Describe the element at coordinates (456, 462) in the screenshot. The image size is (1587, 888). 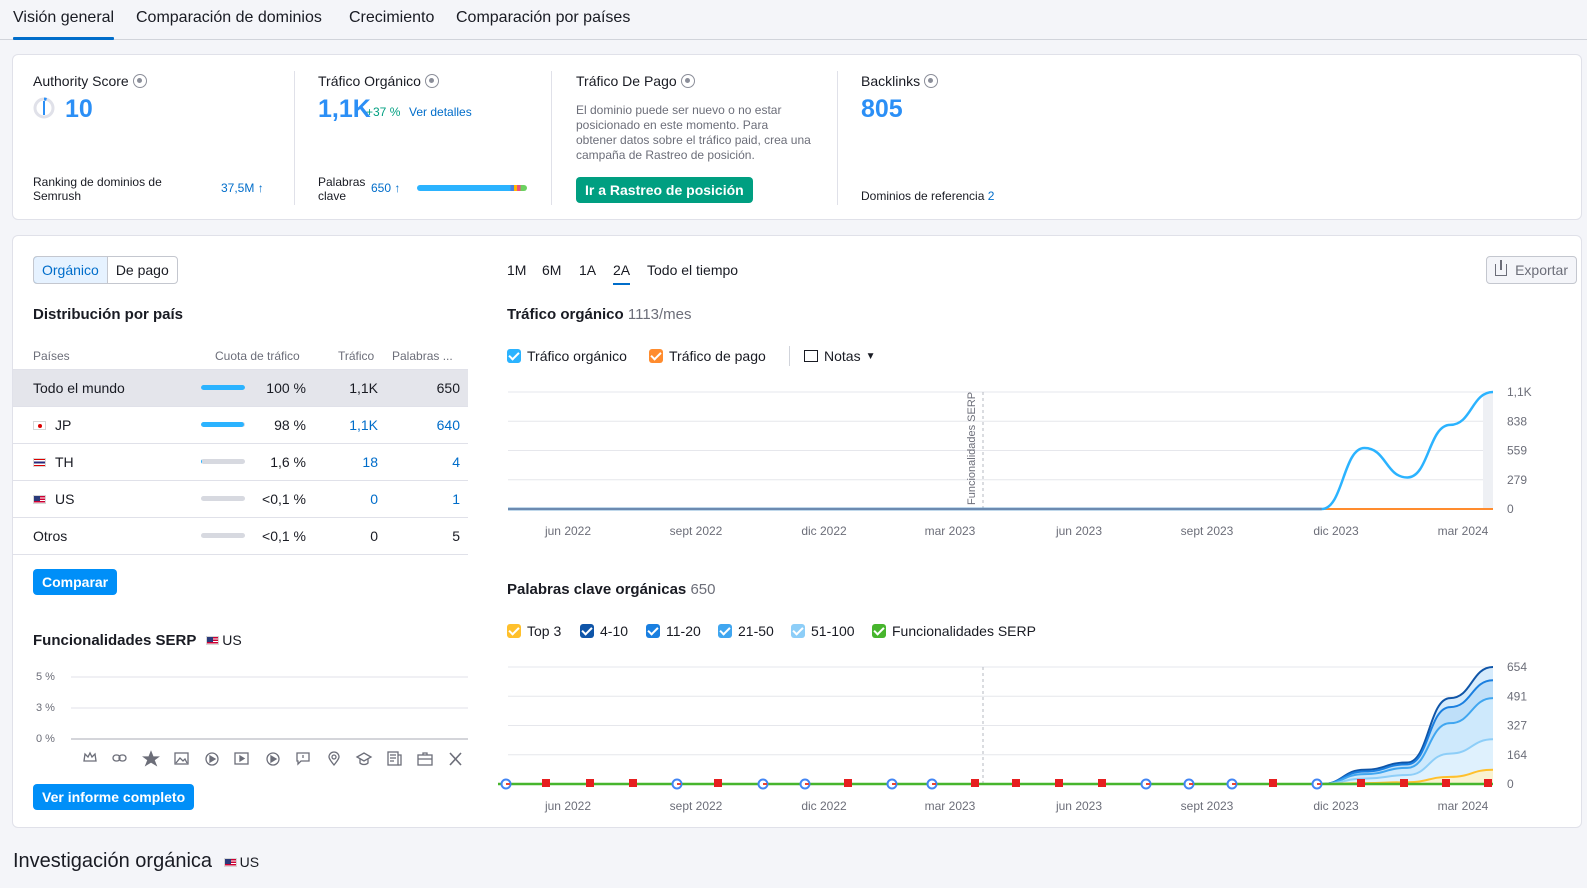
I see `keywords-value: 4` at that location.